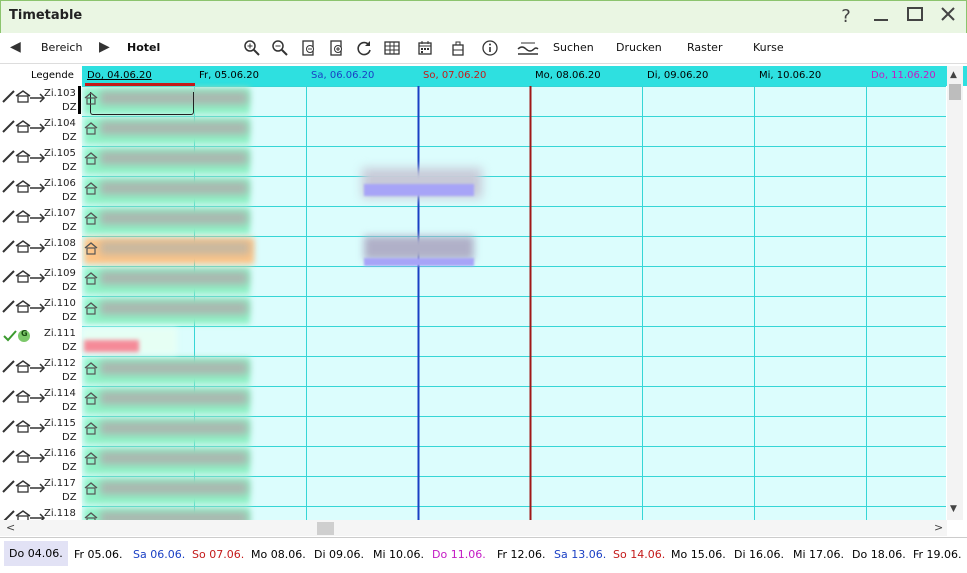 The width and height of the screenshot is (967, 573). I want to click on day-nav-item: Fr 12.06., so click(521, 554).